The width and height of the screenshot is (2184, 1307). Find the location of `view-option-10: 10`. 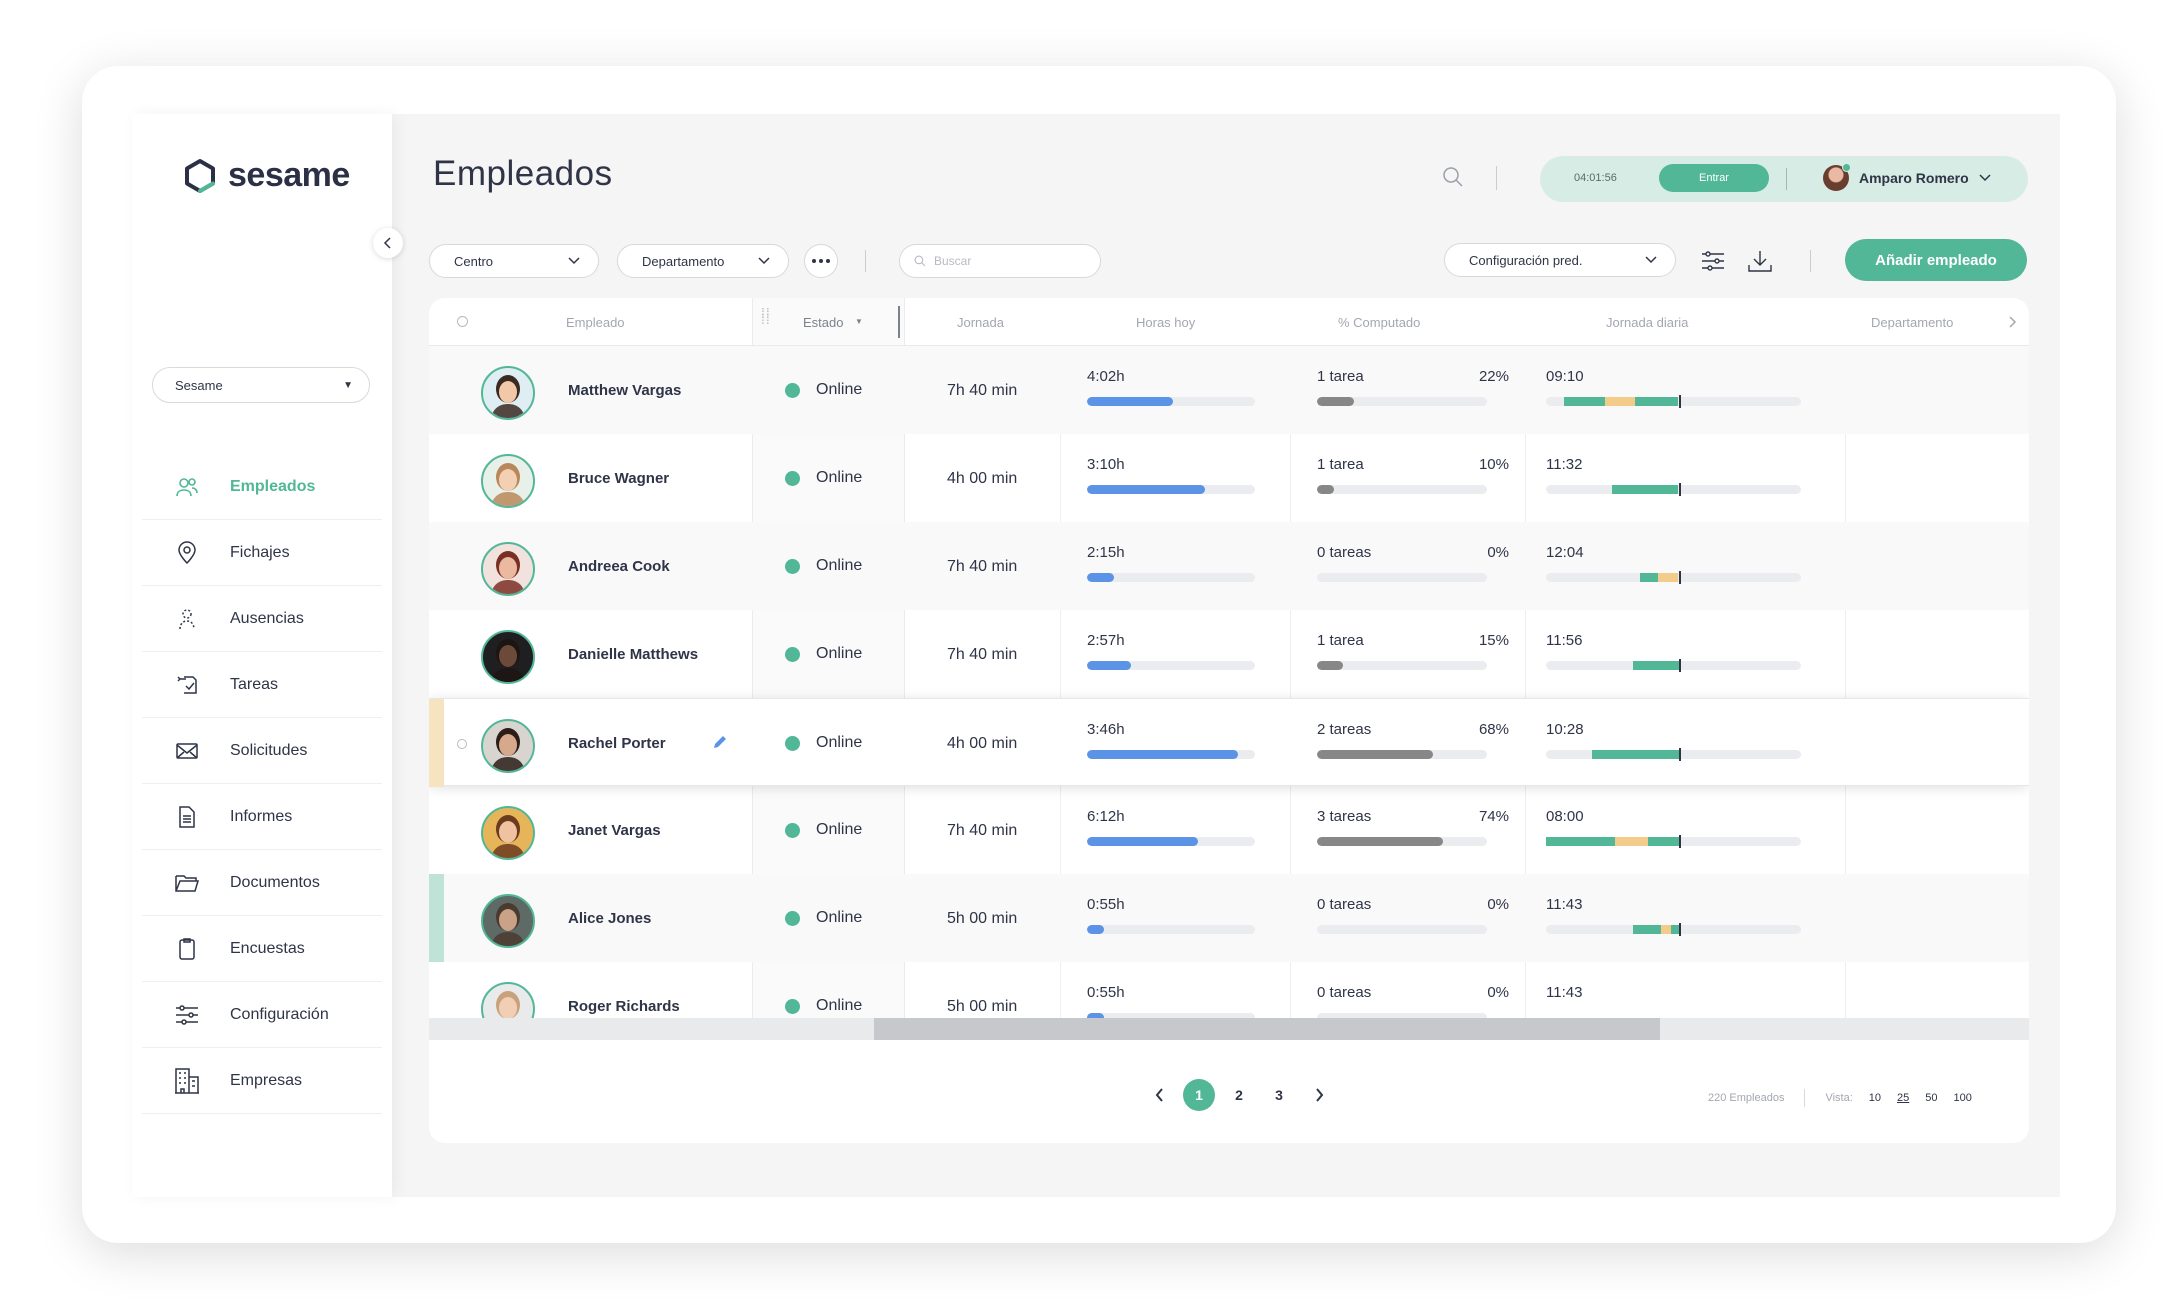

view-option-10: 10 is located at coordinates (1875, 1098).